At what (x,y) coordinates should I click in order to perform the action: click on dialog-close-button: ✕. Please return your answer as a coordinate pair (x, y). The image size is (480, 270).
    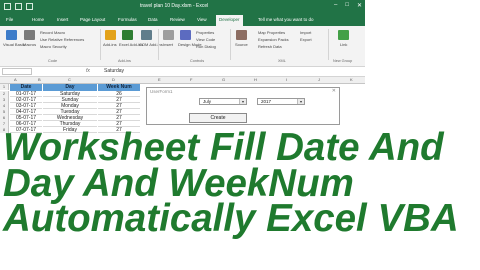
    Looking at the image, I should click on (334, 91).